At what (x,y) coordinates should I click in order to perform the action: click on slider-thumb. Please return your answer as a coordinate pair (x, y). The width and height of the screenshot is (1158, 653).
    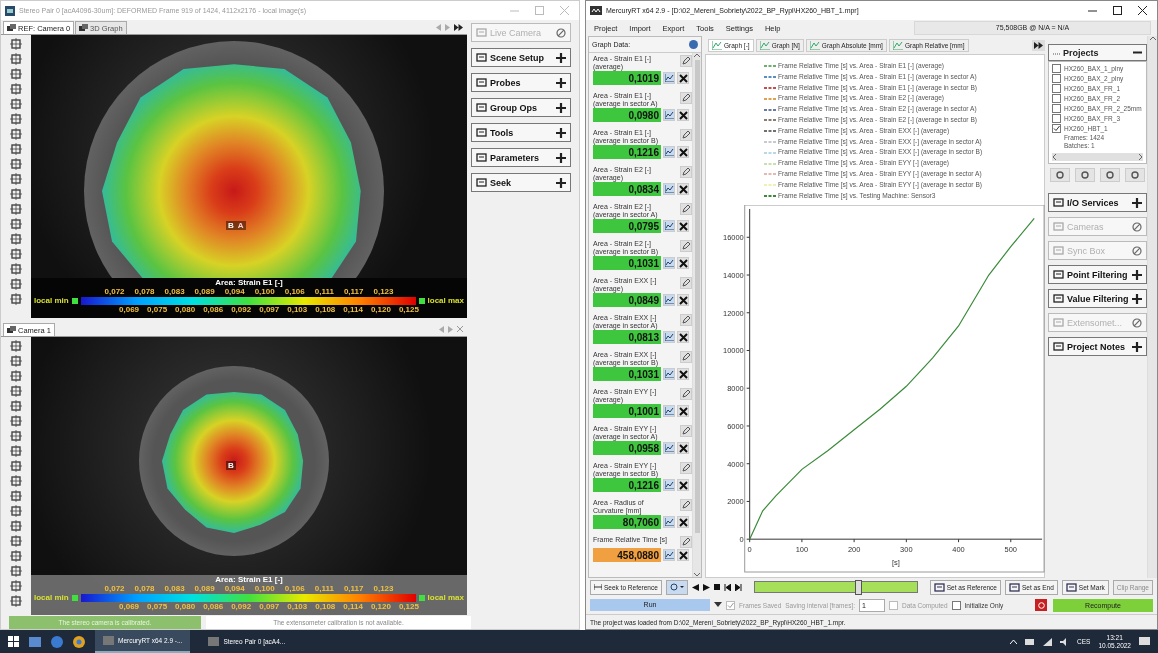
    Looking at the image, I should click on (859, 587).